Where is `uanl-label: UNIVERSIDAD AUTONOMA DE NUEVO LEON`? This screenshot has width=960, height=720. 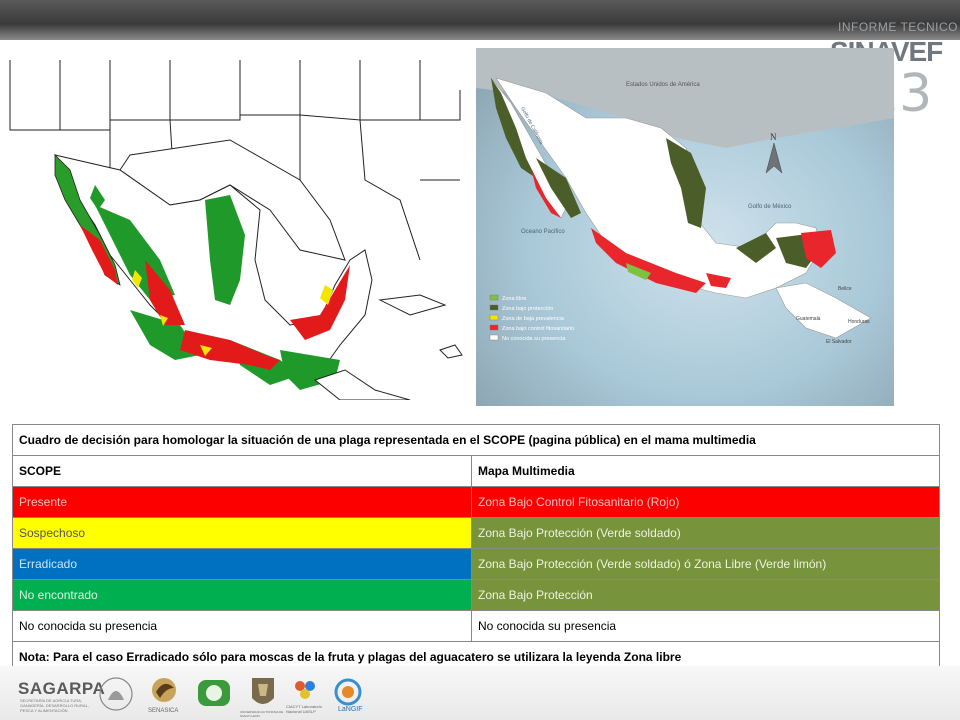
uanl-label: UNIVERSIDAD AUTONOMA DE NUEVO LEON is located at coordinates (262, 714).